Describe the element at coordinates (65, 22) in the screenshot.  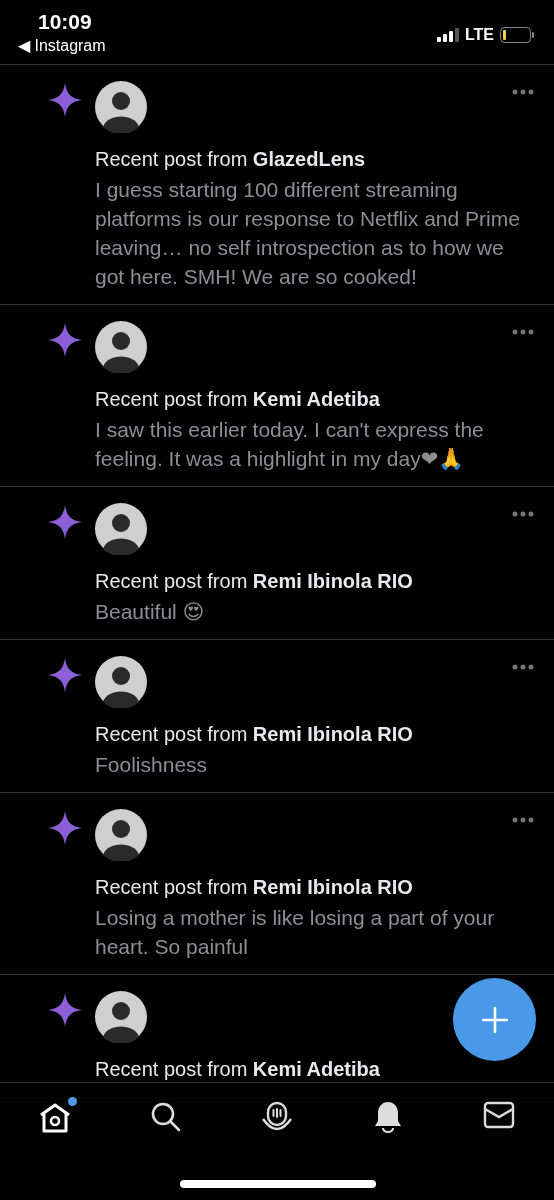
I see `clock-time: 10:09` at that location.